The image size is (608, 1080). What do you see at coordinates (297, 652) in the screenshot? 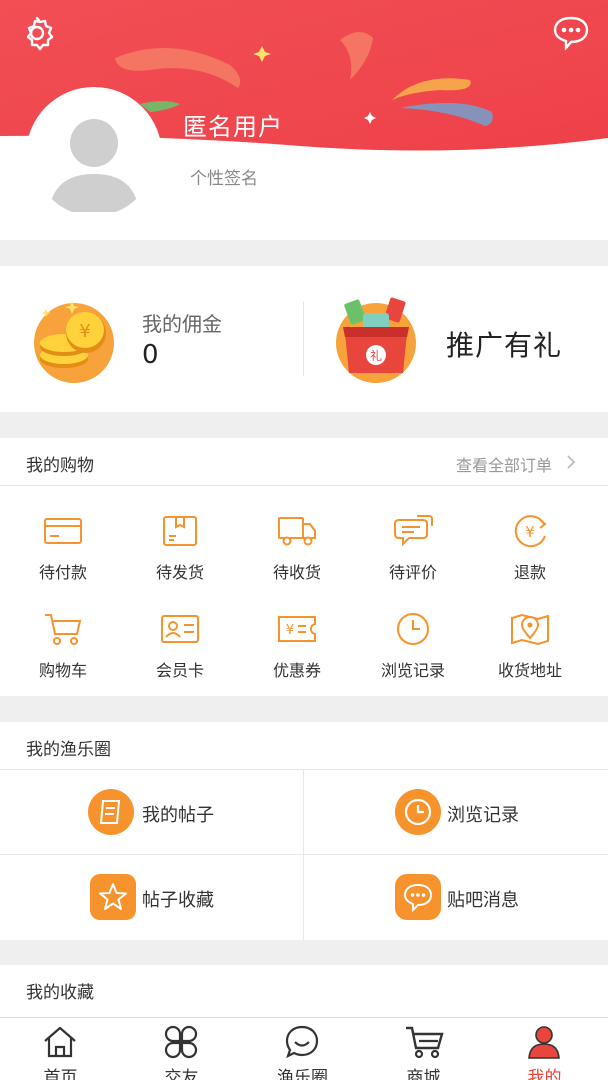
I see `grid-item-coupon: ¥ 优惠券` at bounding box center [297, 652].